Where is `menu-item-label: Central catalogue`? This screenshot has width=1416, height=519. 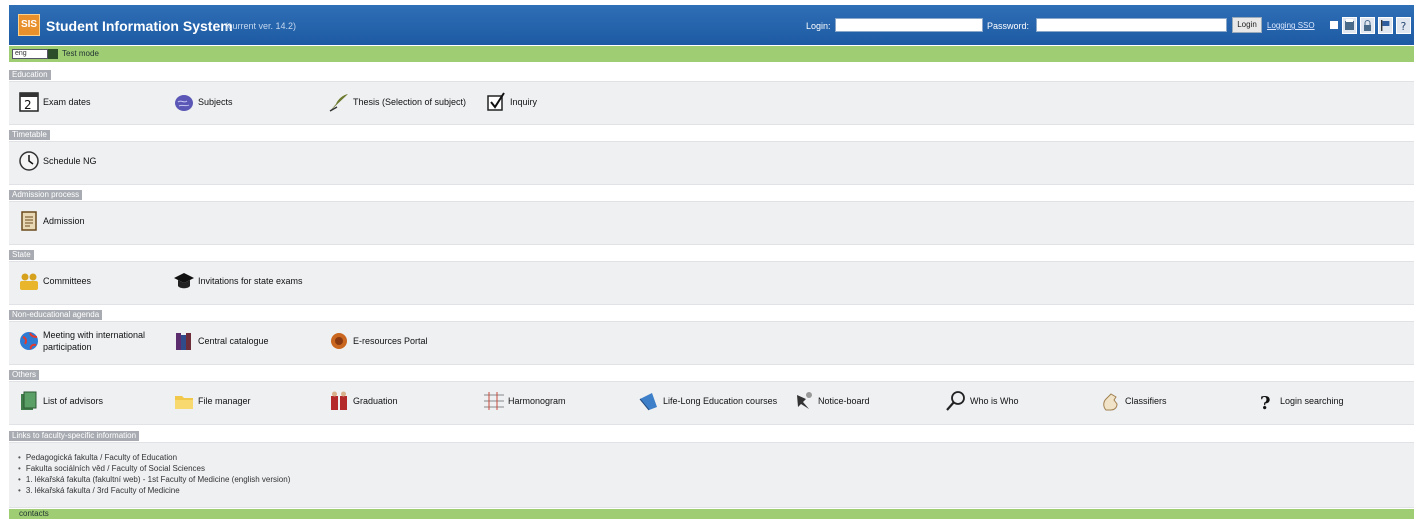 menu-item-label: Central catalogue is located at coordinates (233, 341).